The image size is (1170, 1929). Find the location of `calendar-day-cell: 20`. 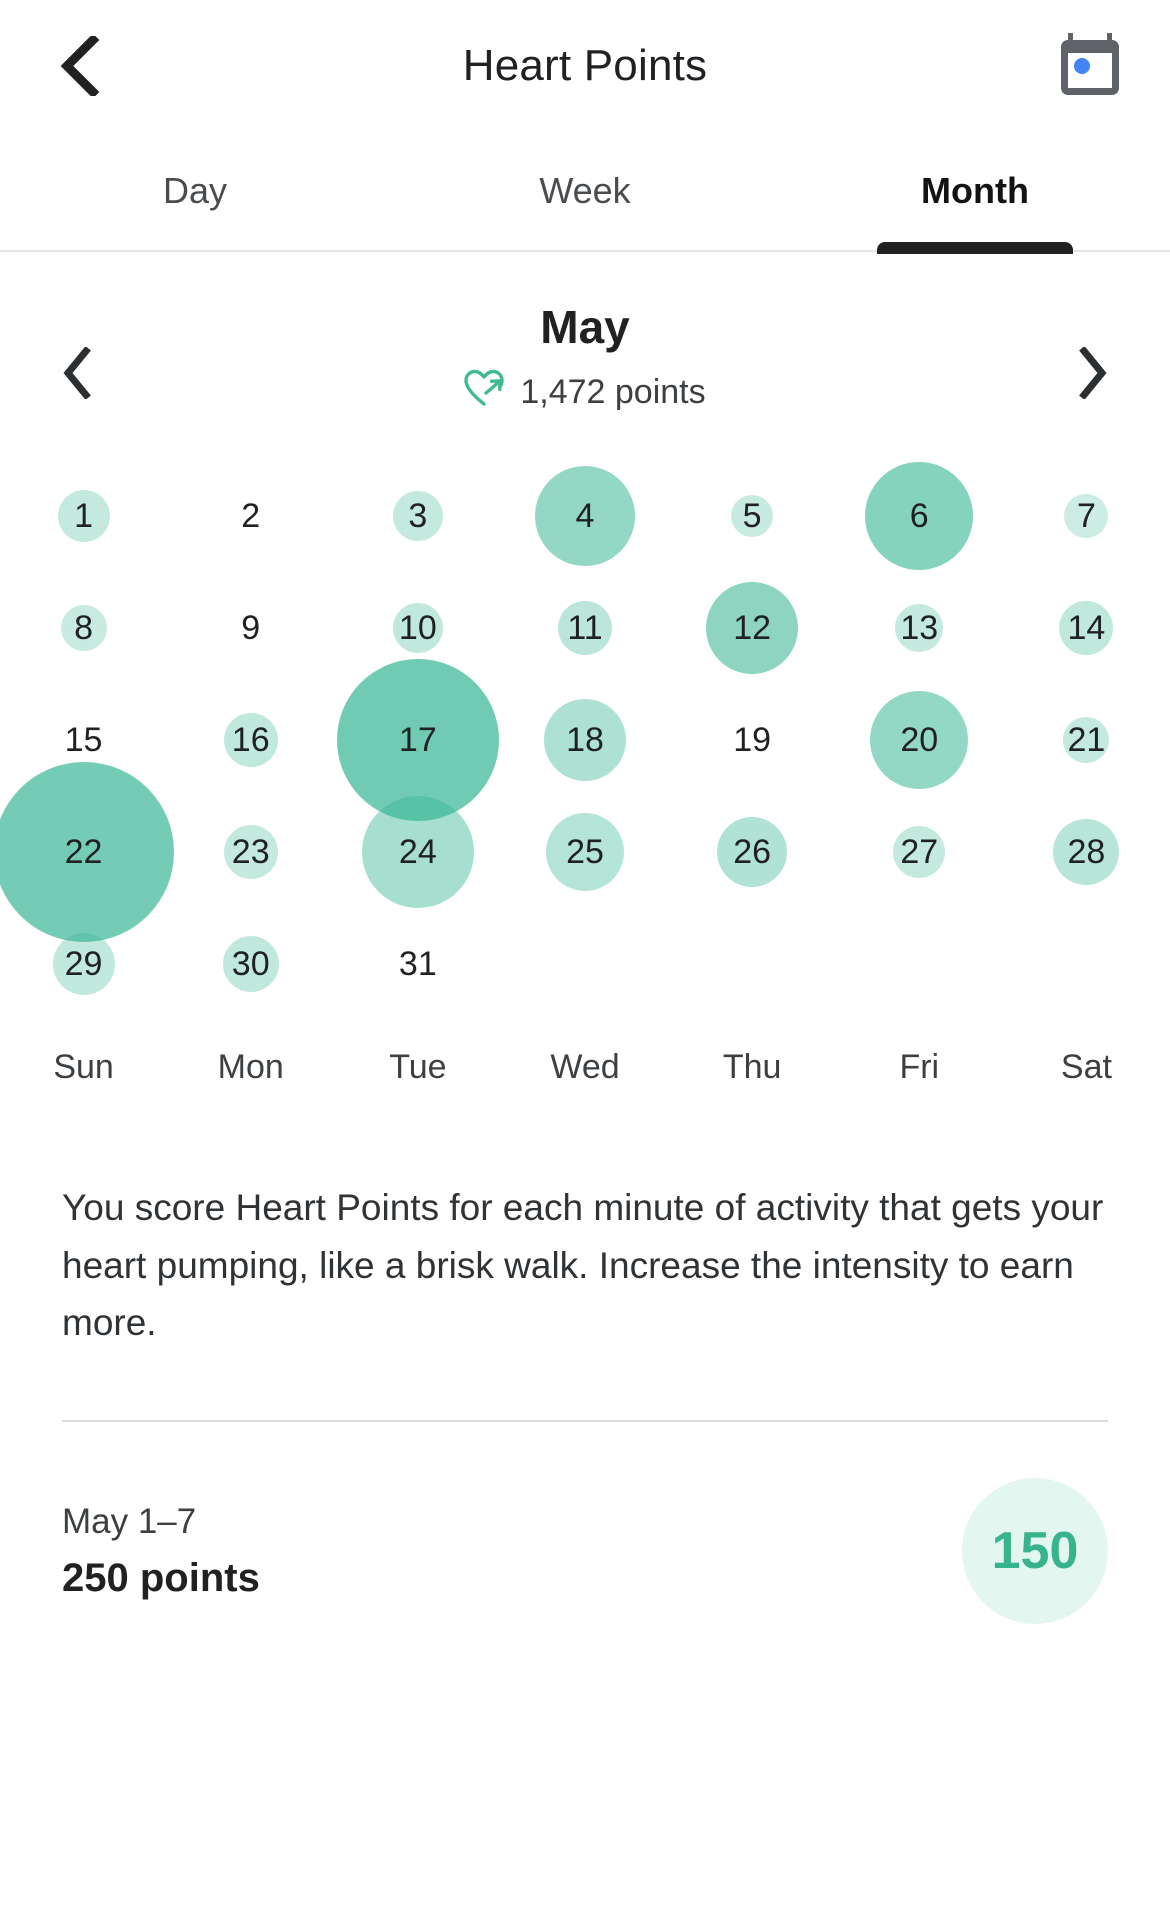

calendar-day-cell: 20 is located at coordinates (919, 740).